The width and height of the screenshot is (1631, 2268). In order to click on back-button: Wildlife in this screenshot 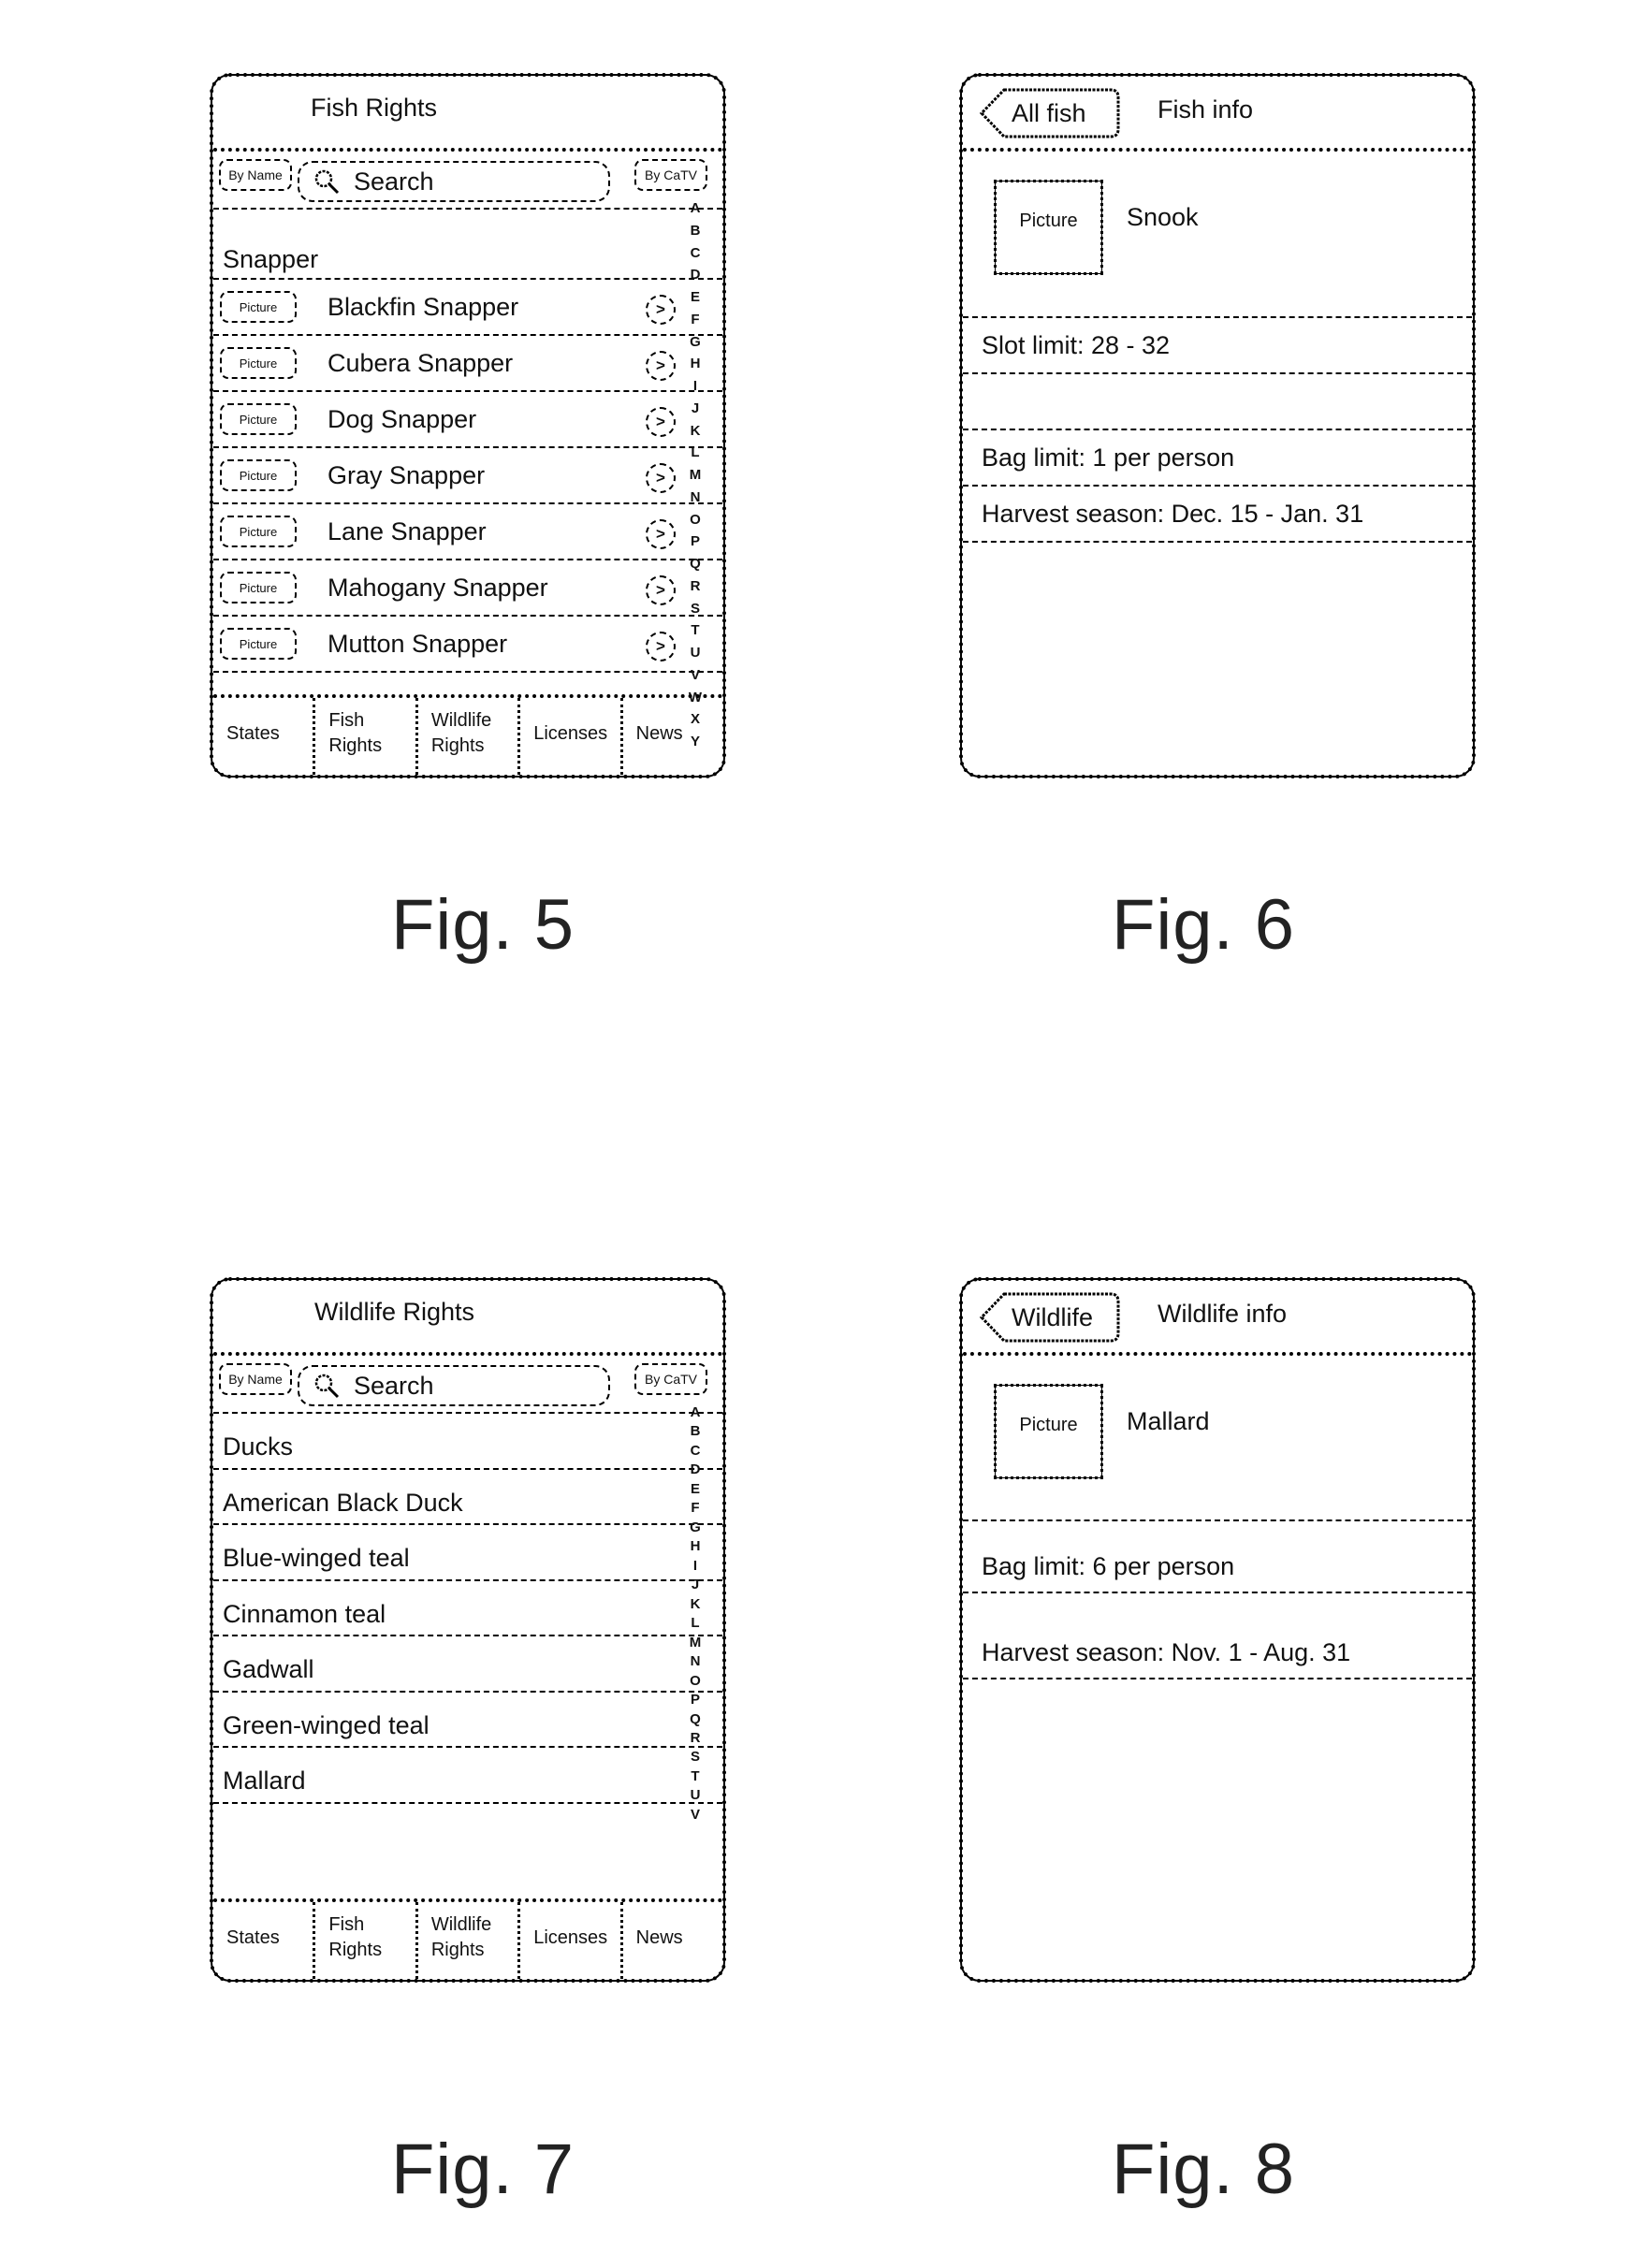, I will do `click(1050, 1318)`.